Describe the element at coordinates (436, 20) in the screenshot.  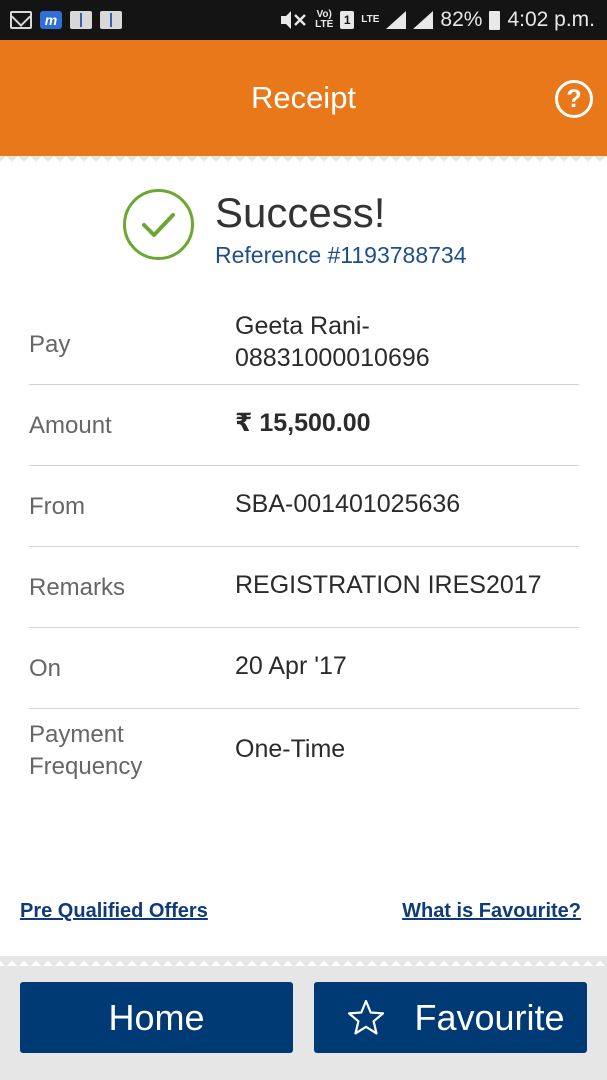
I see `system-status: Vo) LTE 1 LTE 82% 4:02 p.m.` at that location.